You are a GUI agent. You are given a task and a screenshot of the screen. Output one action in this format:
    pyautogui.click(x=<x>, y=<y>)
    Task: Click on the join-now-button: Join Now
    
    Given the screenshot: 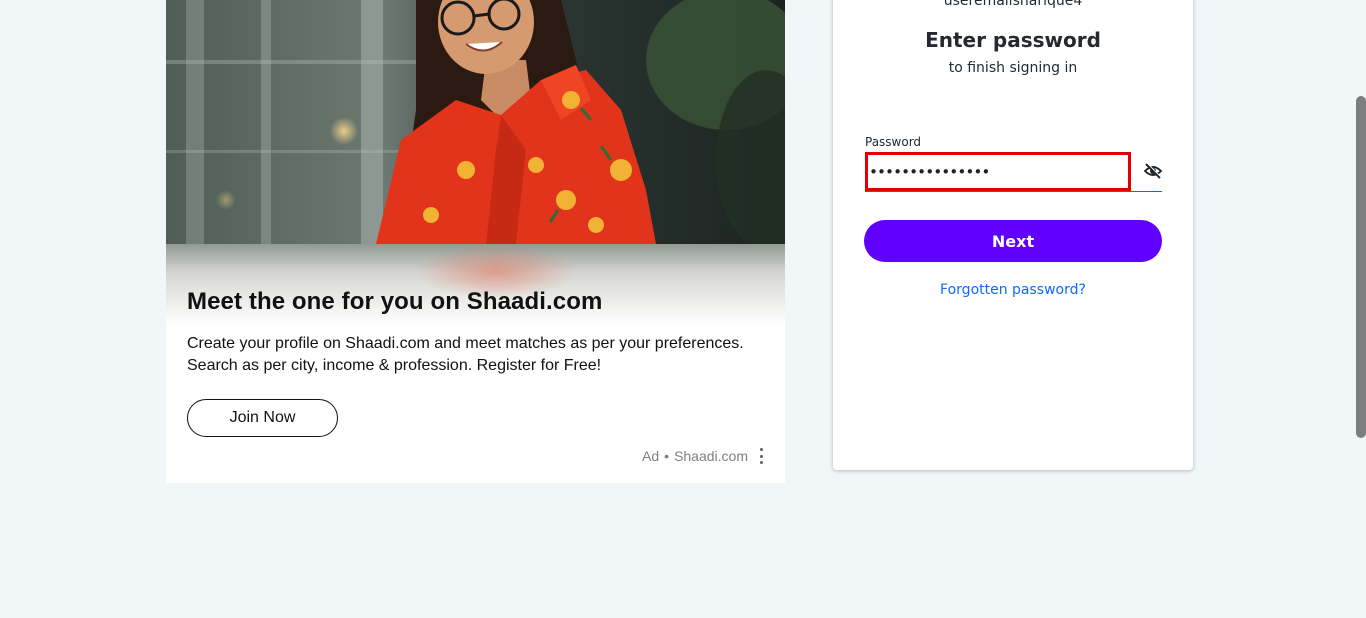 What is the action you would take?
    pyautogui.click(x=262, y=418)
    